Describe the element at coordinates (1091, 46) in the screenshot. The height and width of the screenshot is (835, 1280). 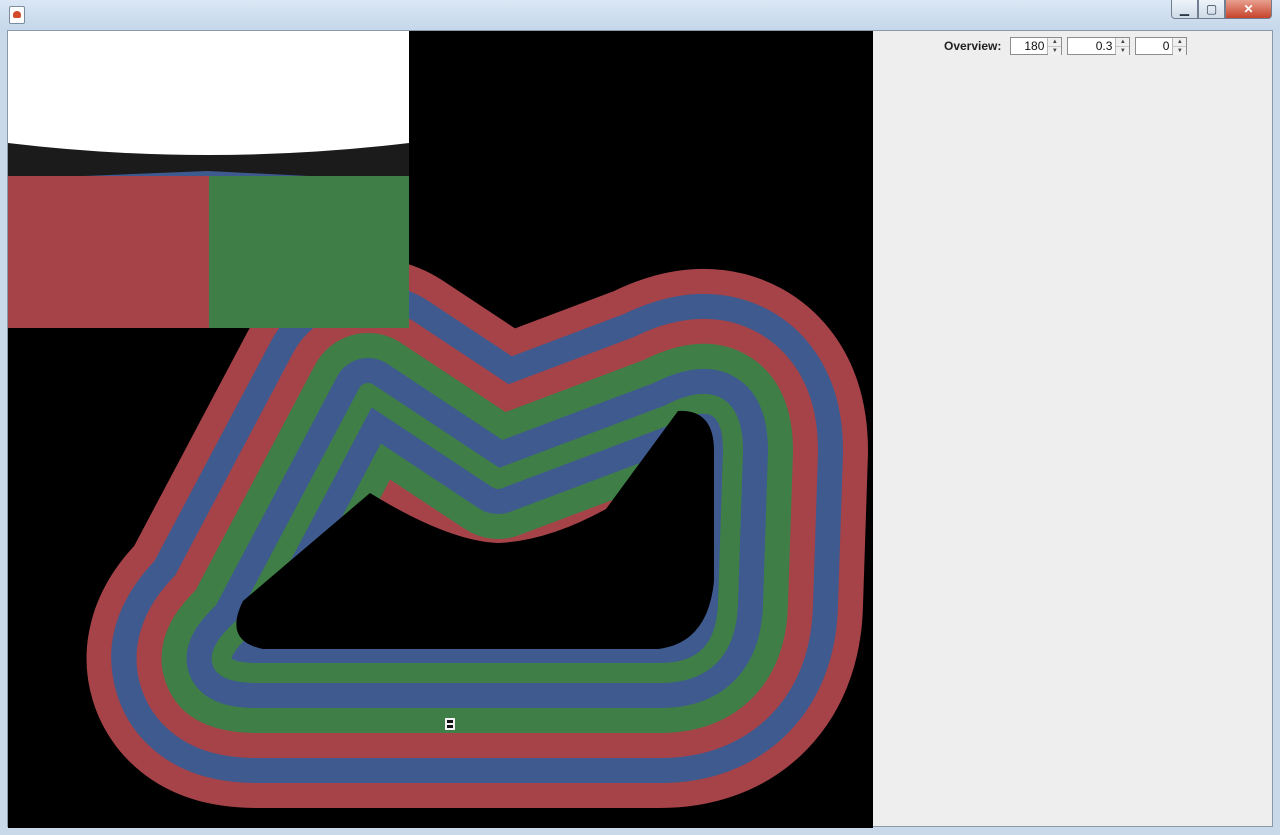
I see `spinner-value: 0.3` at that location.